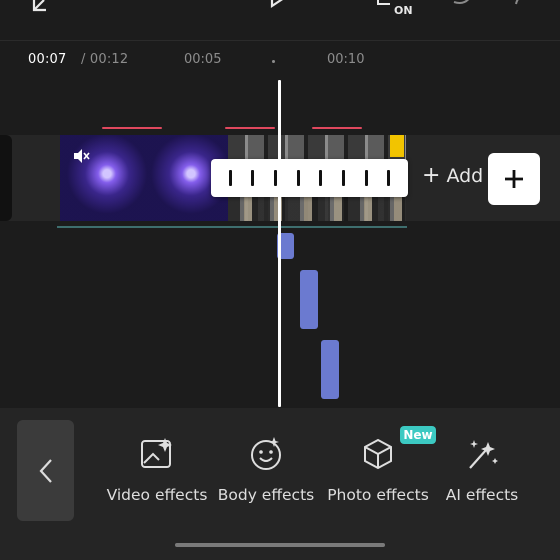  What do you see at coordinates (525, 5) in the screenshot?
I see `redo-icon` at bounding box center [525, 5].